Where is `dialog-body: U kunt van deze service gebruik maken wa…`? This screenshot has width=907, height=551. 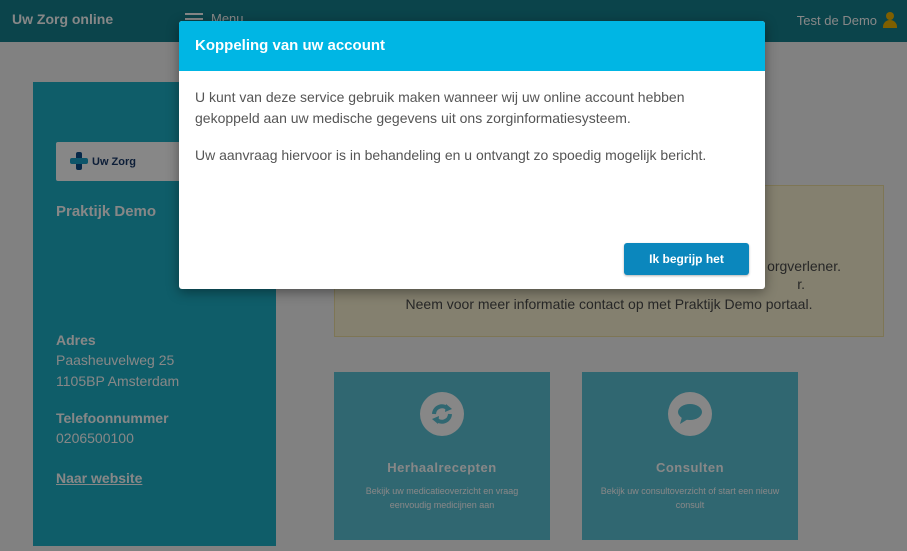
dialog-body: U kunt van deze service gebruik maken wa… is located at coordinates (472, 118).